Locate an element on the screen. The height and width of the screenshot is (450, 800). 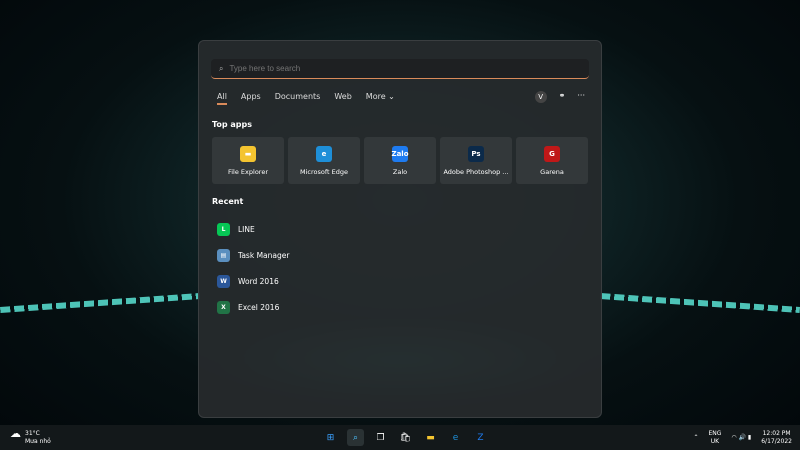
more-options-icon: ··· is located at coordinates (581, 97).